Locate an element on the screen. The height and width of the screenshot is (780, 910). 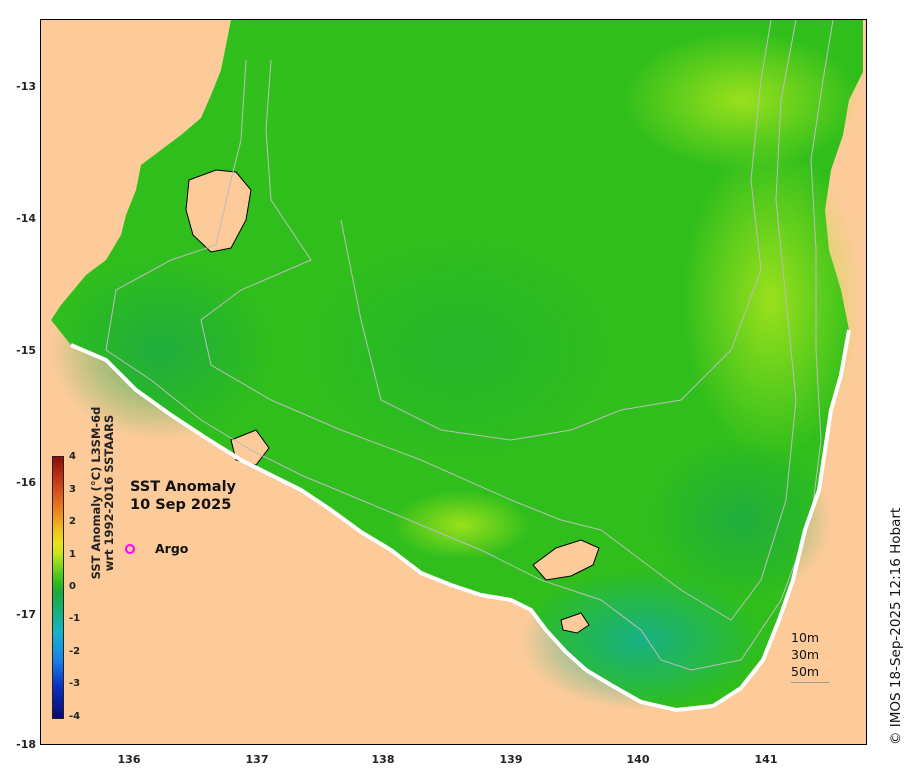
argo-label: Argo is located at coordinates (172, 548).